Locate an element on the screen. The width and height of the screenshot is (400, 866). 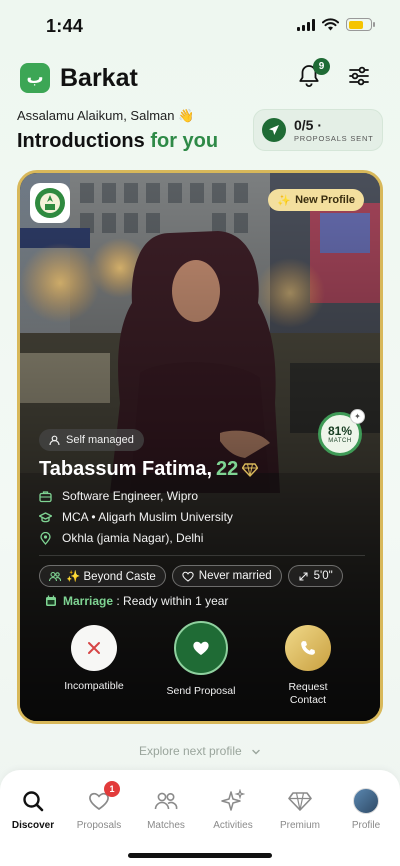
status-time: 1:44 is located at coordinates (65, 26).